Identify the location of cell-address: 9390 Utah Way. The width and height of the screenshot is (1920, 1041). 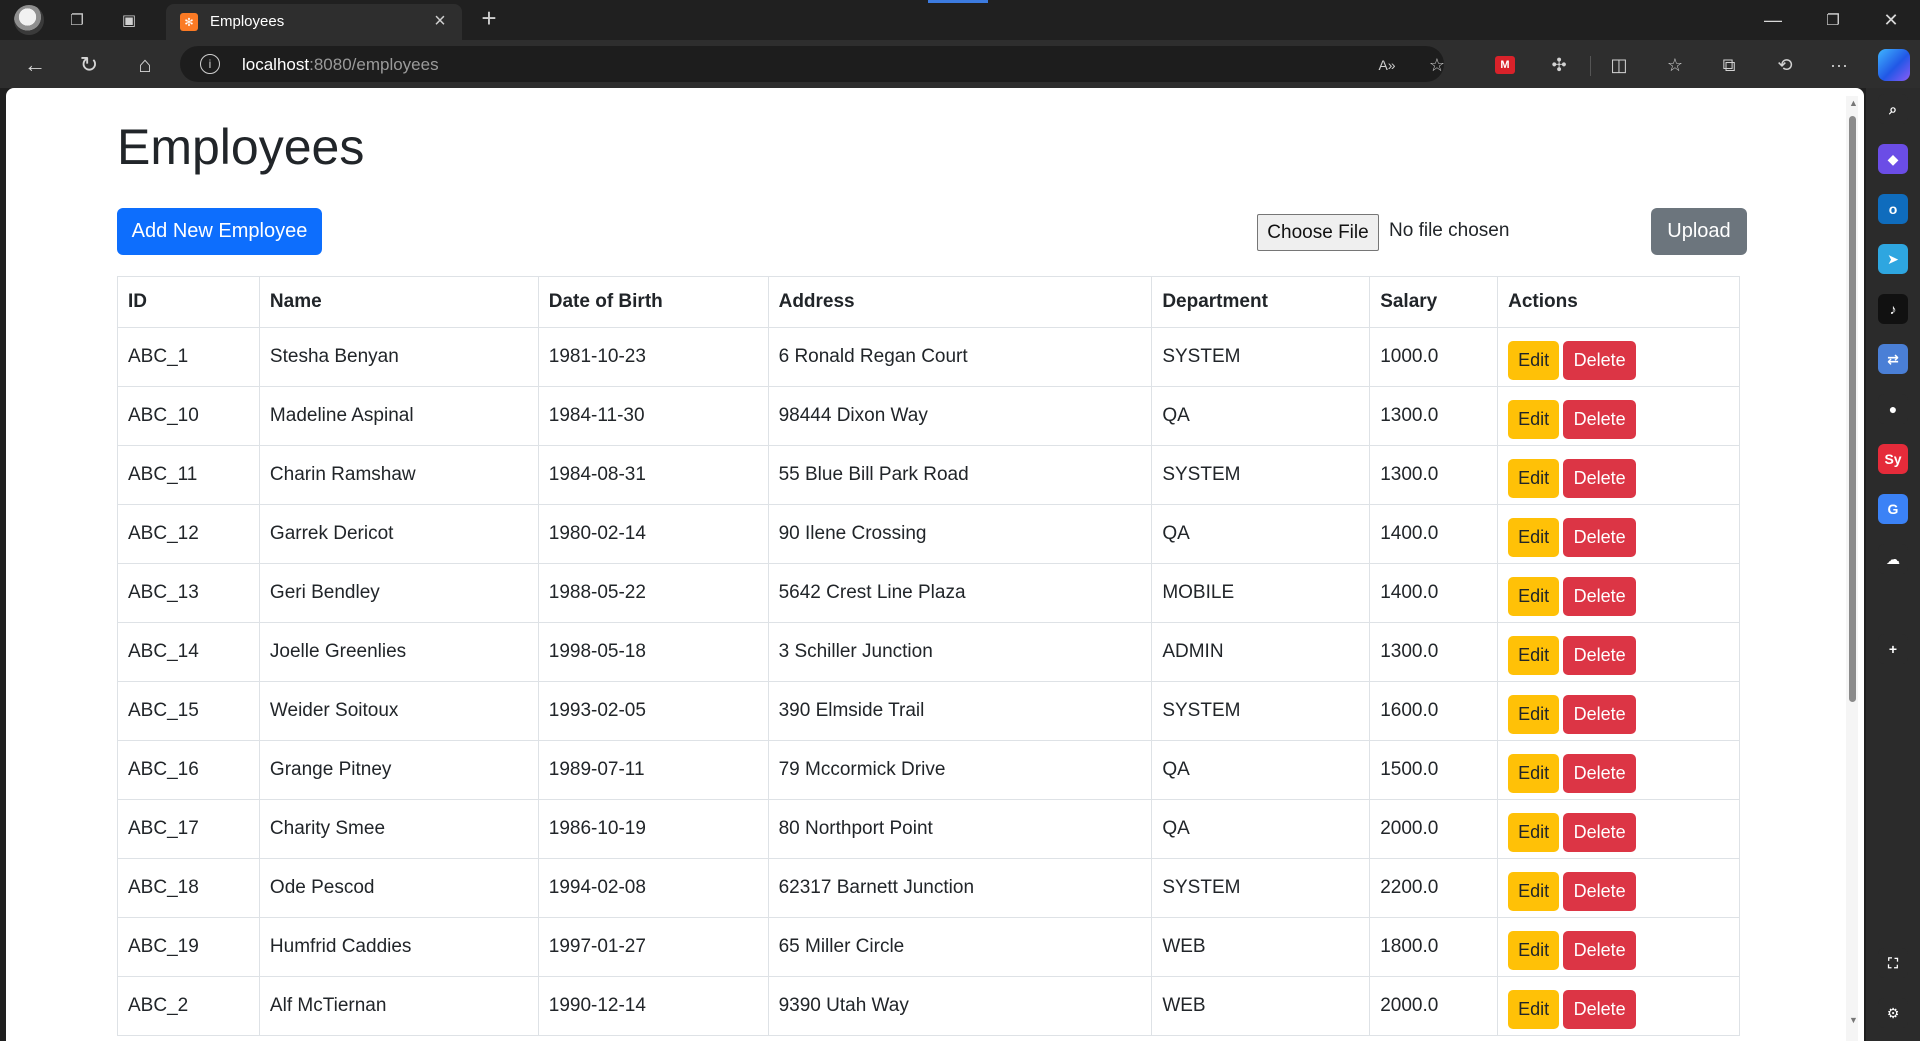
(960, 1006).